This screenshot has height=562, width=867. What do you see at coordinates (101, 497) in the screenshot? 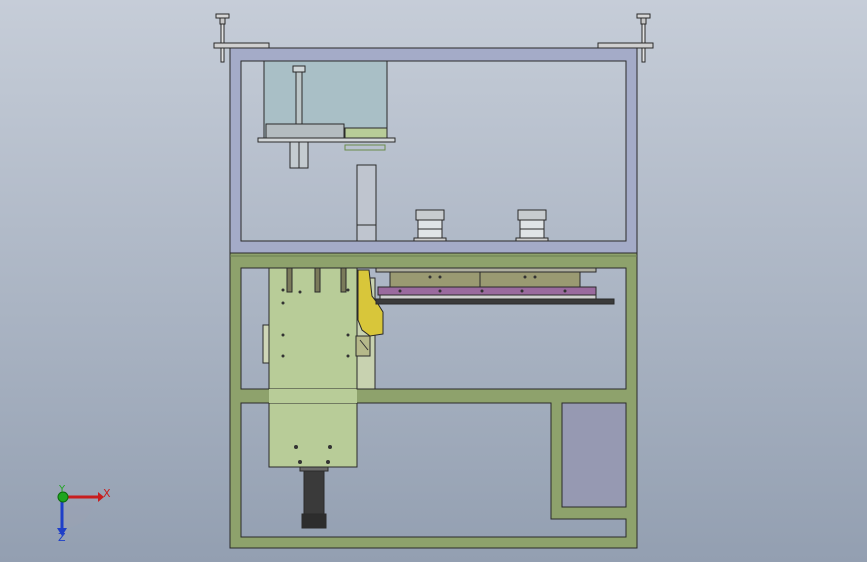
I see `x-axis-arrowhead` at bounding box center [101, 497].